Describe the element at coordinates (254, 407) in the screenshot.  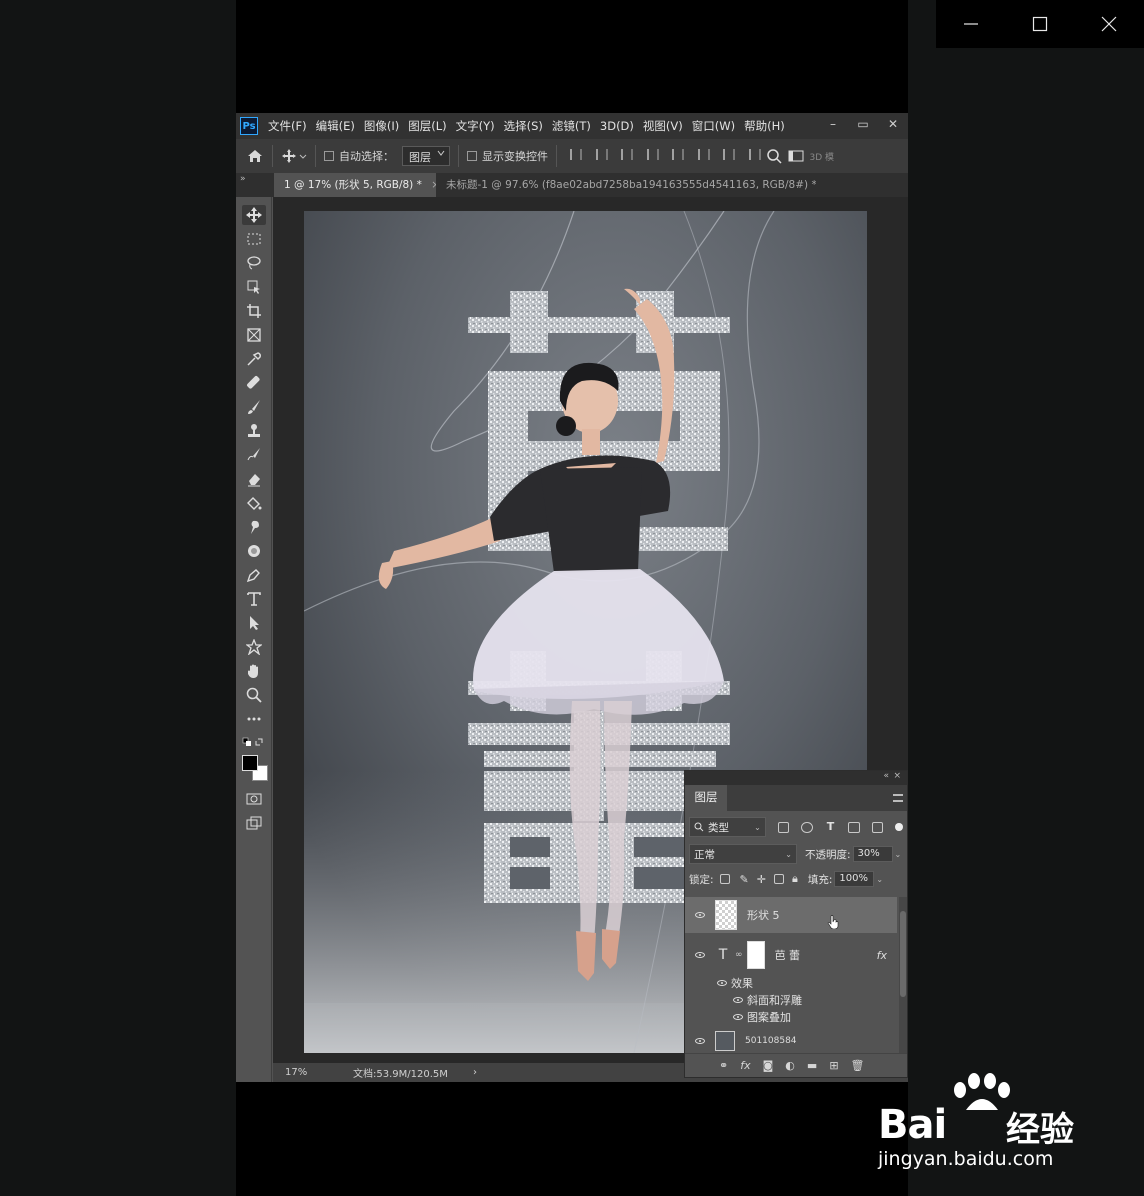
I see `brush-tool-button` at that location.